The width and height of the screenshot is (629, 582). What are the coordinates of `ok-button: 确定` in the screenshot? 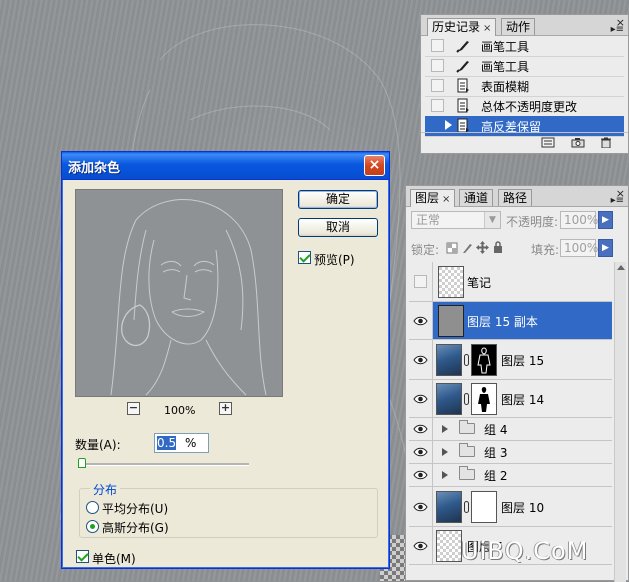 It's located at (338, 199).